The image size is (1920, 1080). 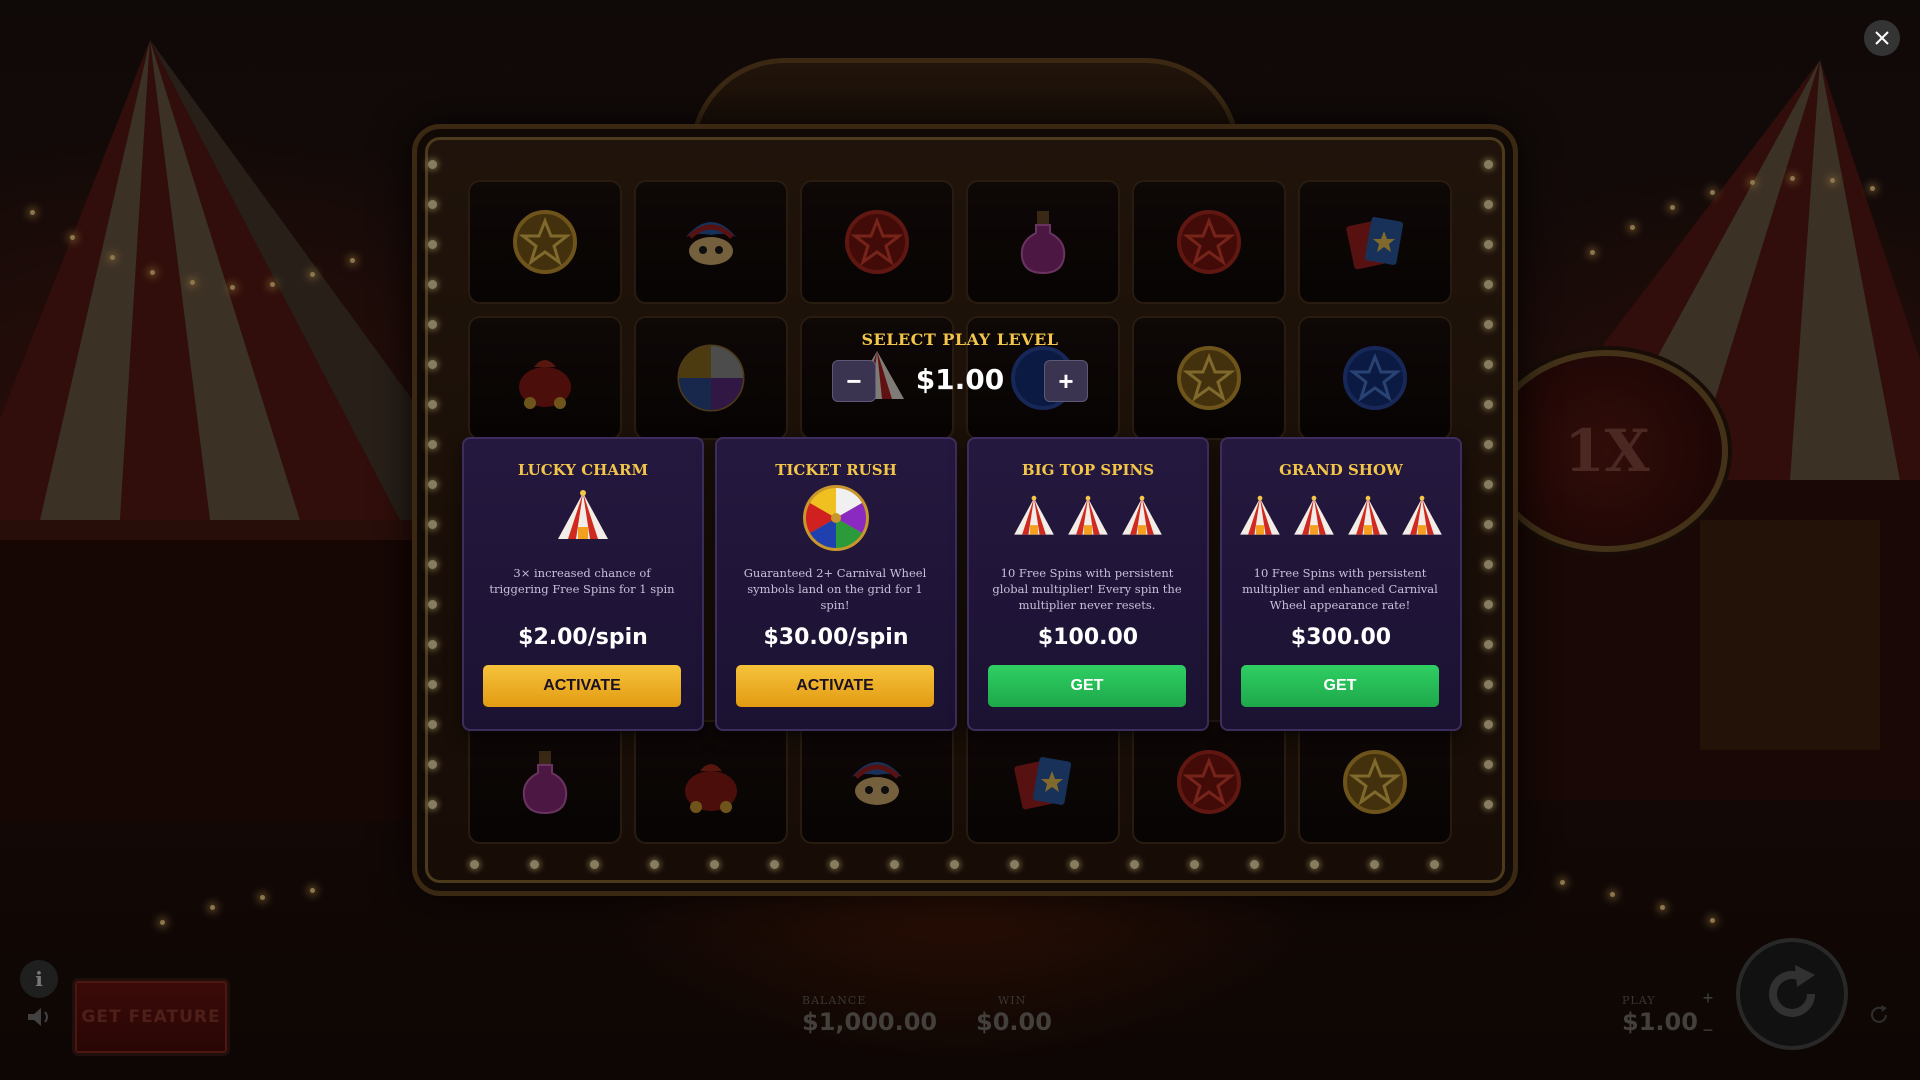 I want to click on close-icon, so click(x=1882, y=38).